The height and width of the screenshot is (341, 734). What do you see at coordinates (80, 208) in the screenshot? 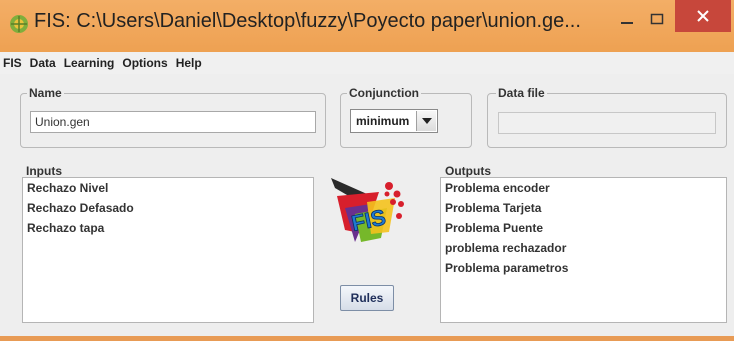
I see `input-item: Rechazo Defasado` at bounding box center [80, 208].